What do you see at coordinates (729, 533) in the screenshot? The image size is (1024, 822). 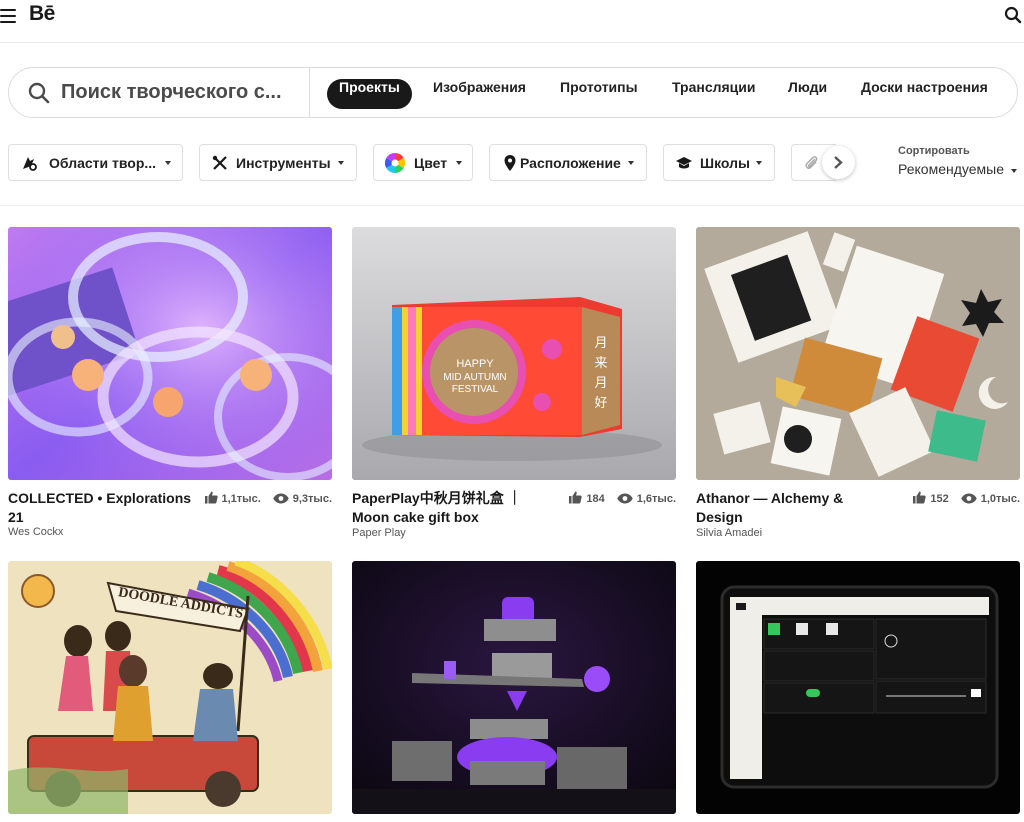 I see `project-owner: Silvia Amadei` at bounding box center [729, 533].